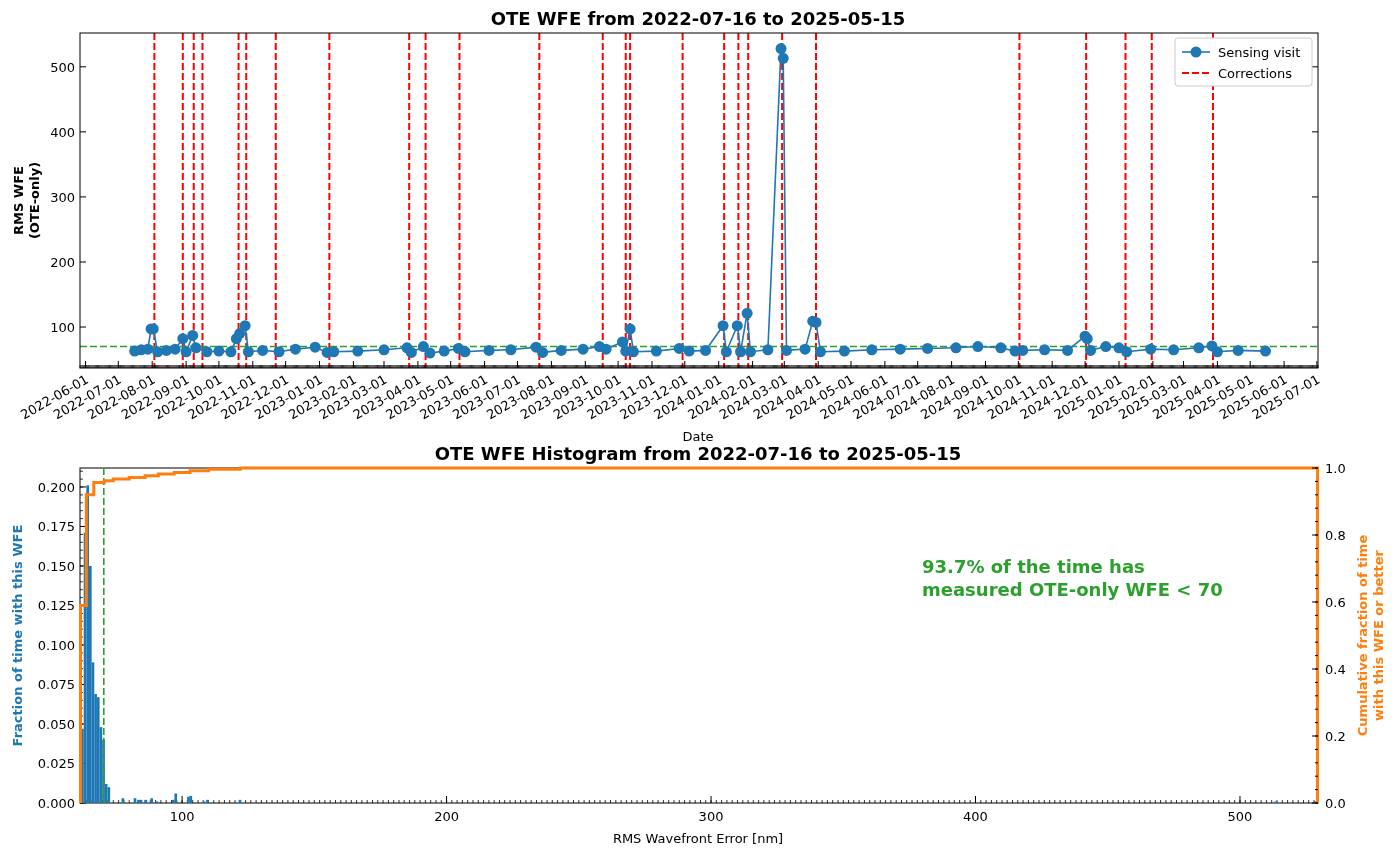 The image size is (1396, 856). I want to click on axis-tick-label: 0.125, so click(56, 606).